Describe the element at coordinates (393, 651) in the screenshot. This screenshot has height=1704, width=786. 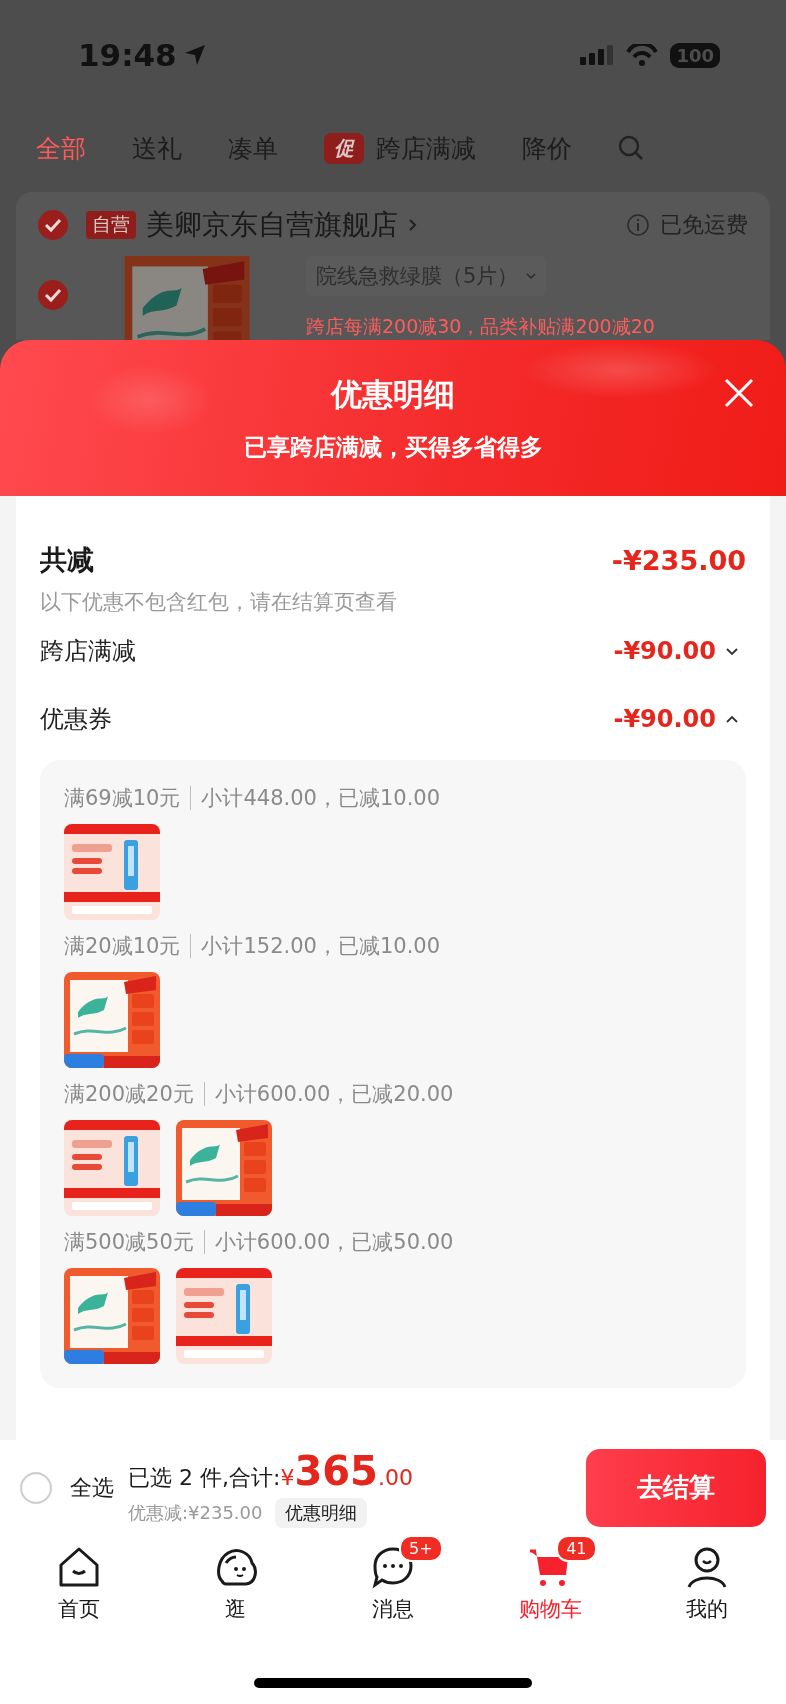
I see `discount-row: 跨店满减 -¥90.00` at that location.